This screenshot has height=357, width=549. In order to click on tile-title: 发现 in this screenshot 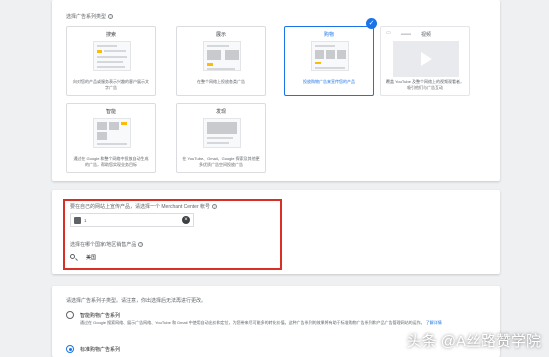, I will do `click(220, 112)`.